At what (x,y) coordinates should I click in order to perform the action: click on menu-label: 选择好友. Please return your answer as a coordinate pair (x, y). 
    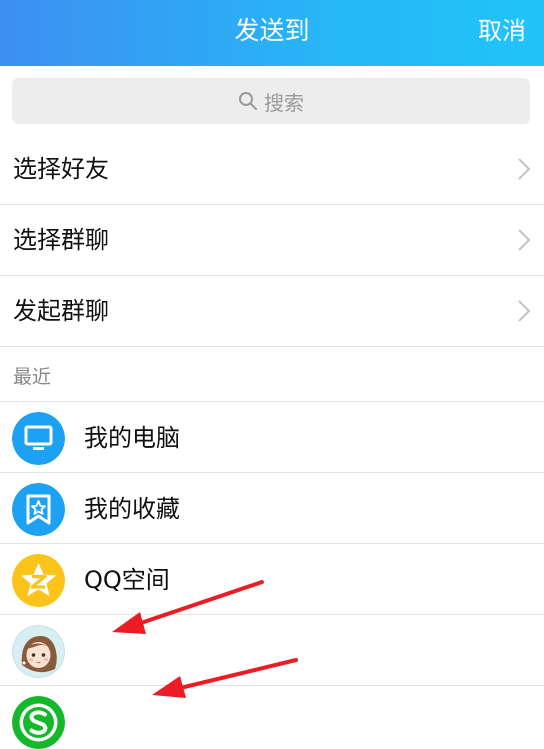
    Looking at the image, I should click on (61, 169).